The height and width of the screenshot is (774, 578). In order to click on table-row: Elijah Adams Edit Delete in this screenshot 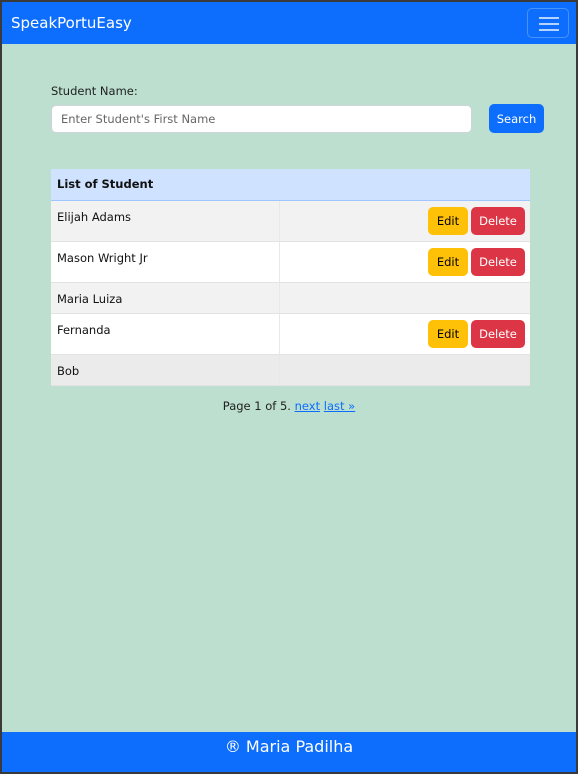, I will do `click(290, 221)`.